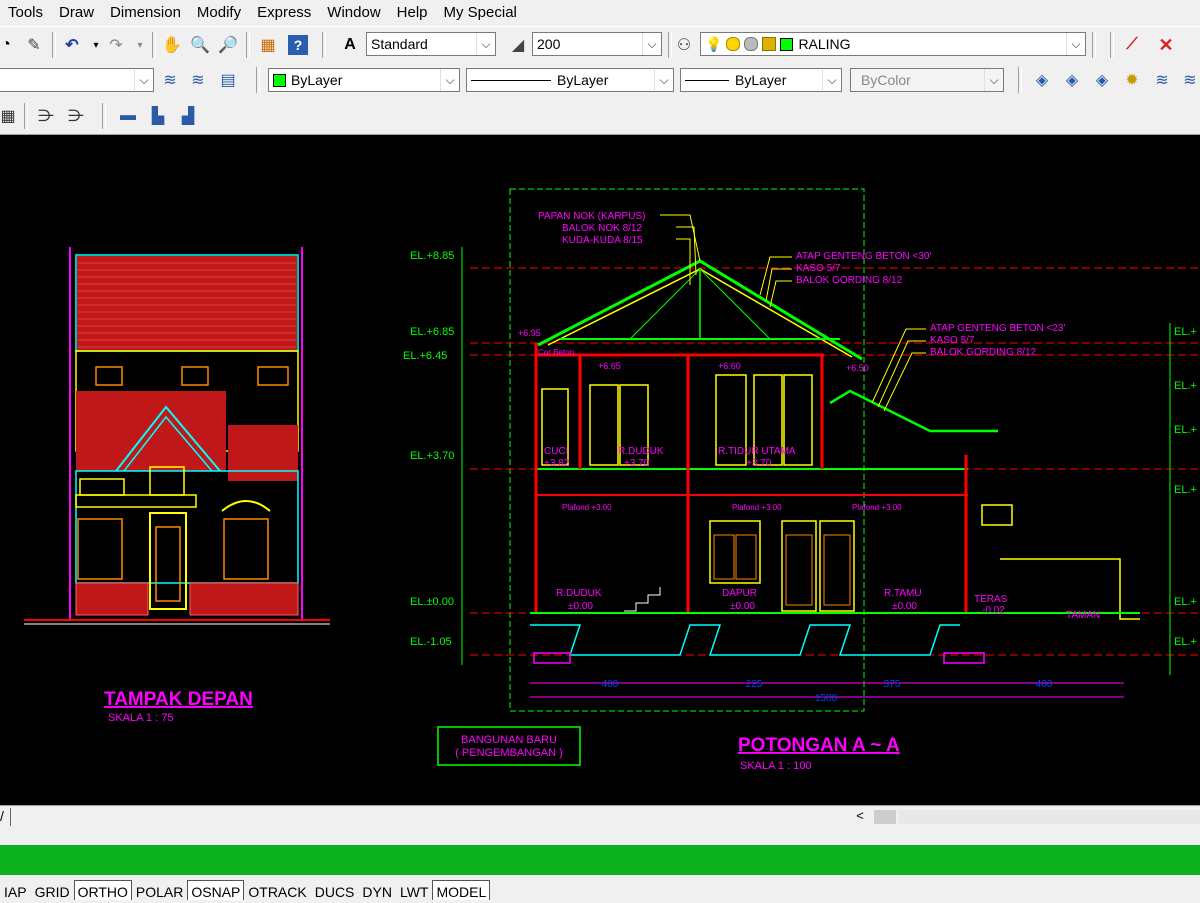 The height and width of the screenshot is (903, 1200). What do you see at coordinates (151, 431) in the screenshot?
I see `front-lower-roof-left` at bounding box center [151, 431].